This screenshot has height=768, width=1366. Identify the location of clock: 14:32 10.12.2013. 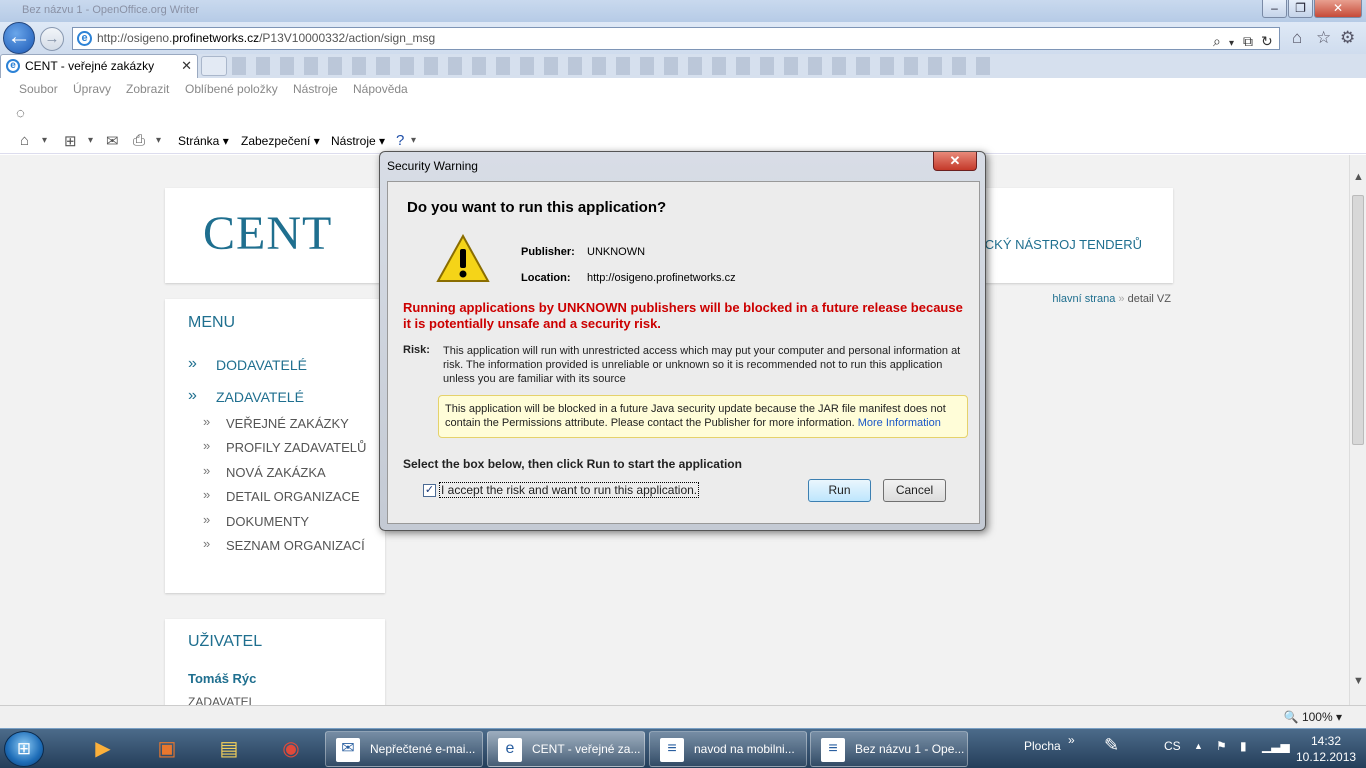
(1326, 749).